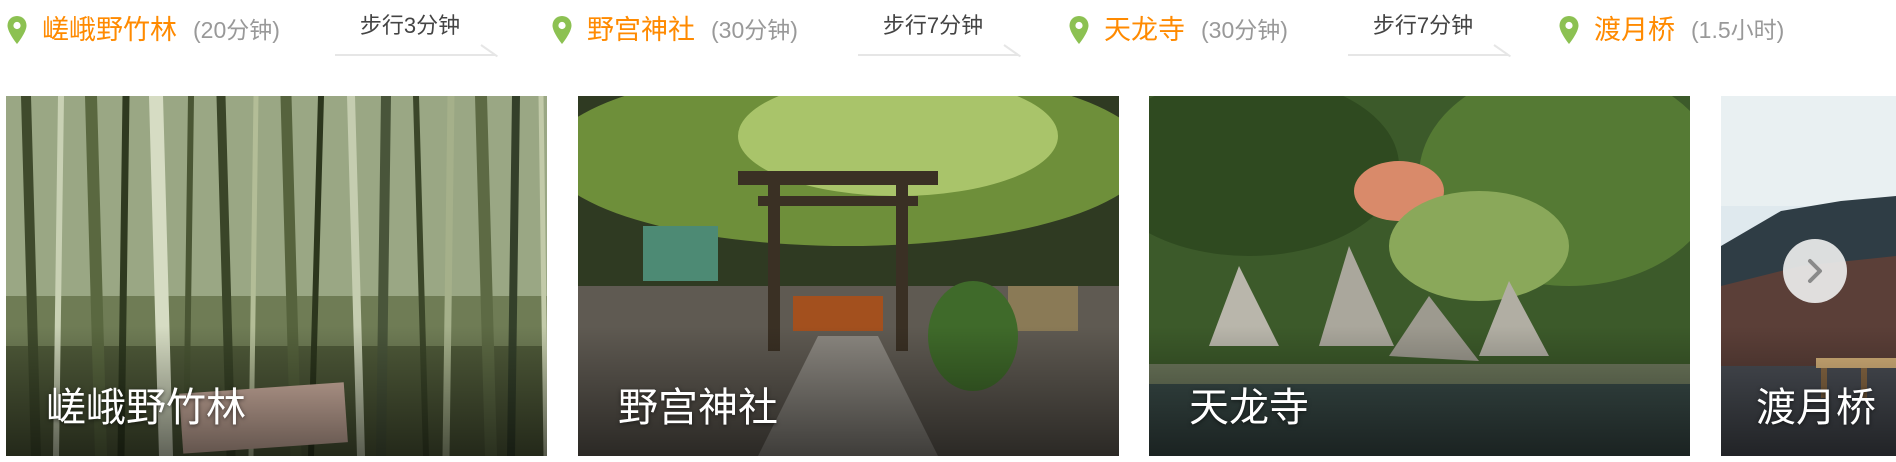  I want to click on chevron-right-icon, so click(1815, 271).